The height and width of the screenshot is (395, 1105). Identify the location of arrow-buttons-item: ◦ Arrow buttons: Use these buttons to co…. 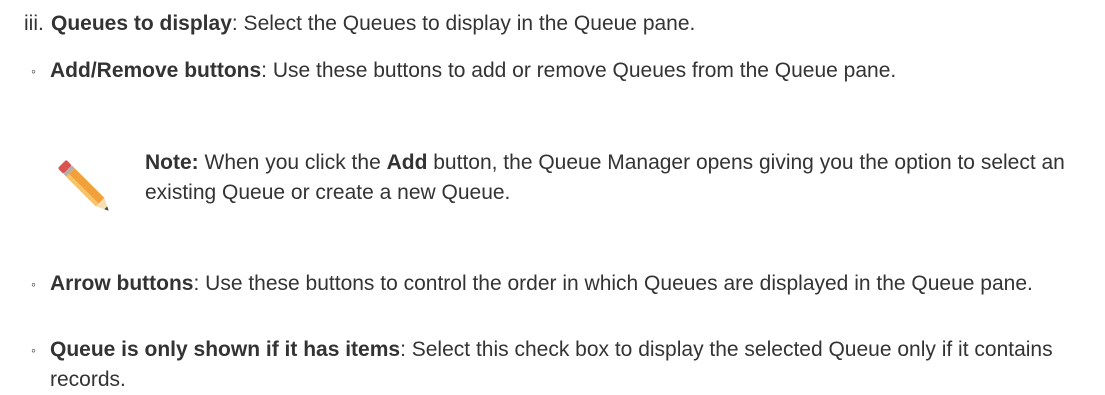
(556, 284).